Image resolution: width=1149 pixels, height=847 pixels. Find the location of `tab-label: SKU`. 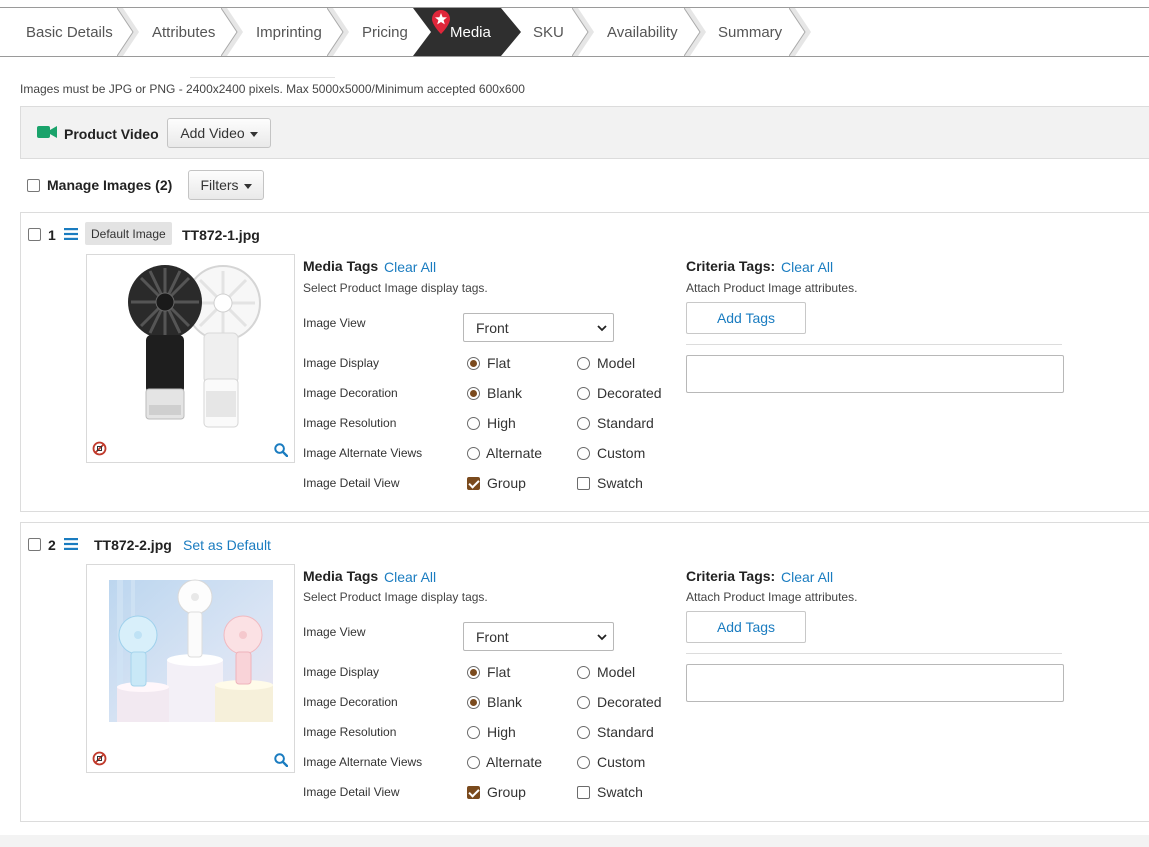

tab-label: SKU is located at coordinates (548, 32).